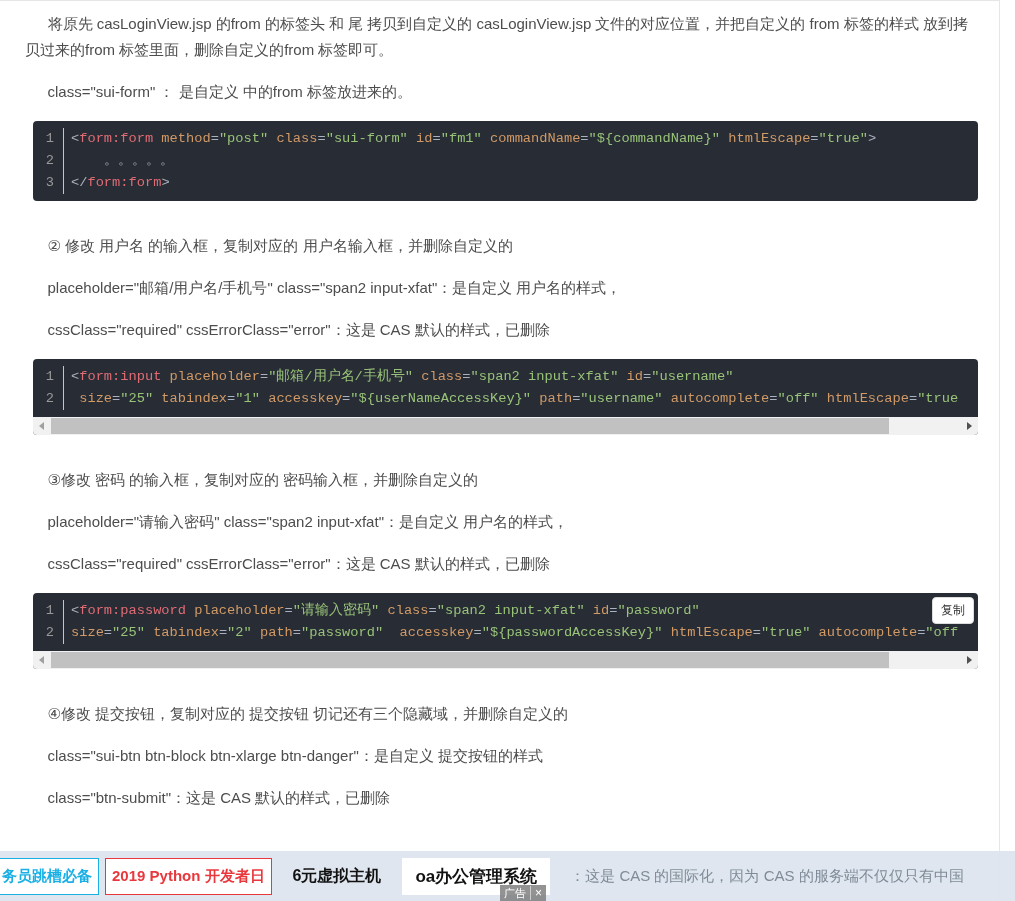  I want to click on code-line: <form:input placeholder="邮箱/用户名/手机号" class="span2 input-xfat" id="username", so click(402, 376).